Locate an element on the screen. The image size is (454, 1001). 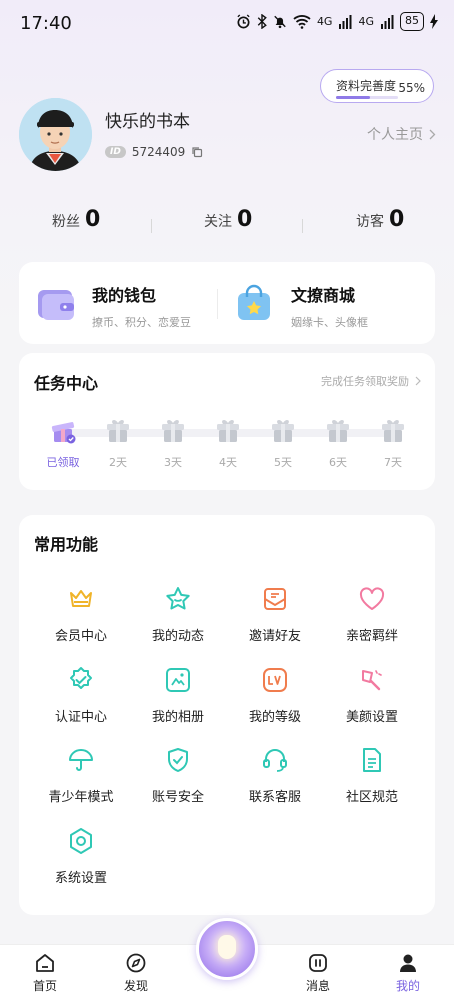
user-icon is located at coordinates (408, 963).